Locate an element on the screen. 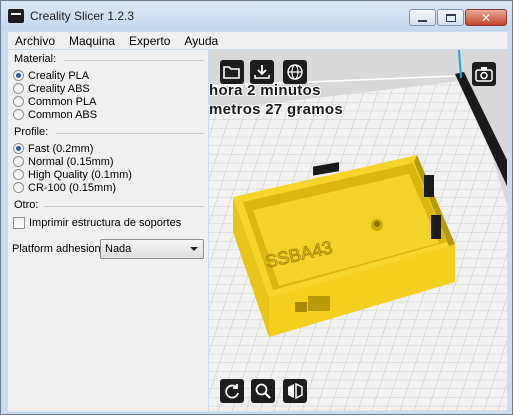  view-mode-button is located at coordinates (484, 74).